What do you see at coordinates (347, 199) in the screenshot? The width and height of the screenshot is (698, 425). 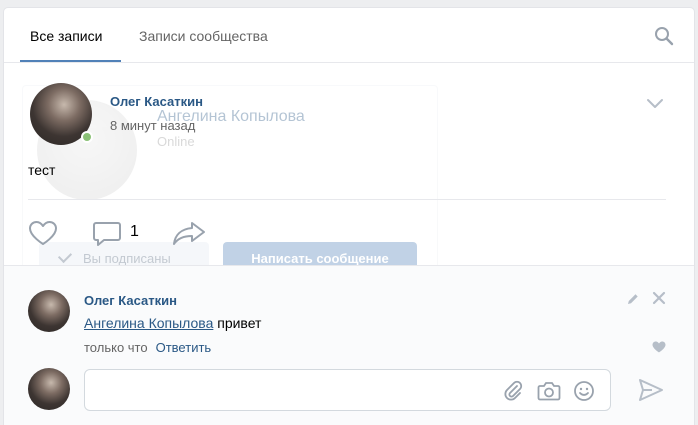 I see `divider` at bounding box center [347, 199].